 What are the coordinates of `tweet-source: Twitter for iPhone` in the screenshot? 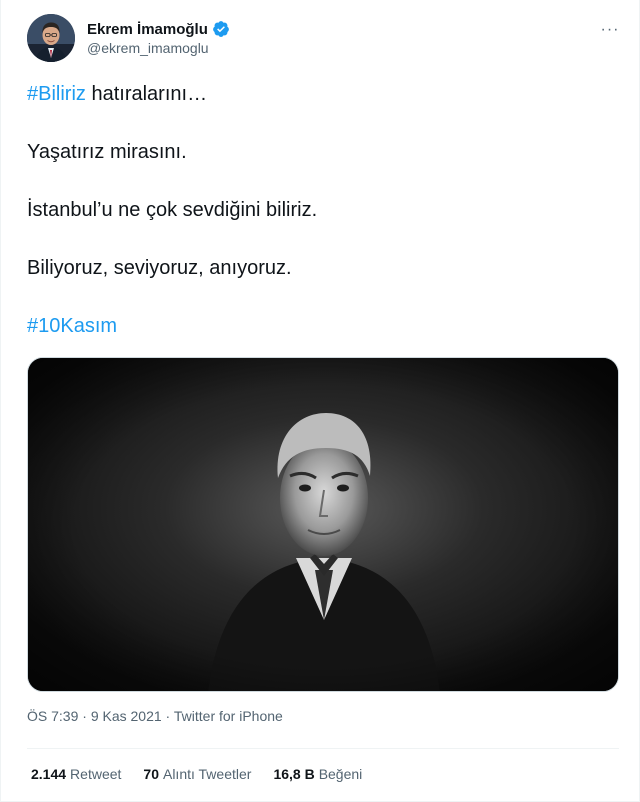 It's located at (228, 716).